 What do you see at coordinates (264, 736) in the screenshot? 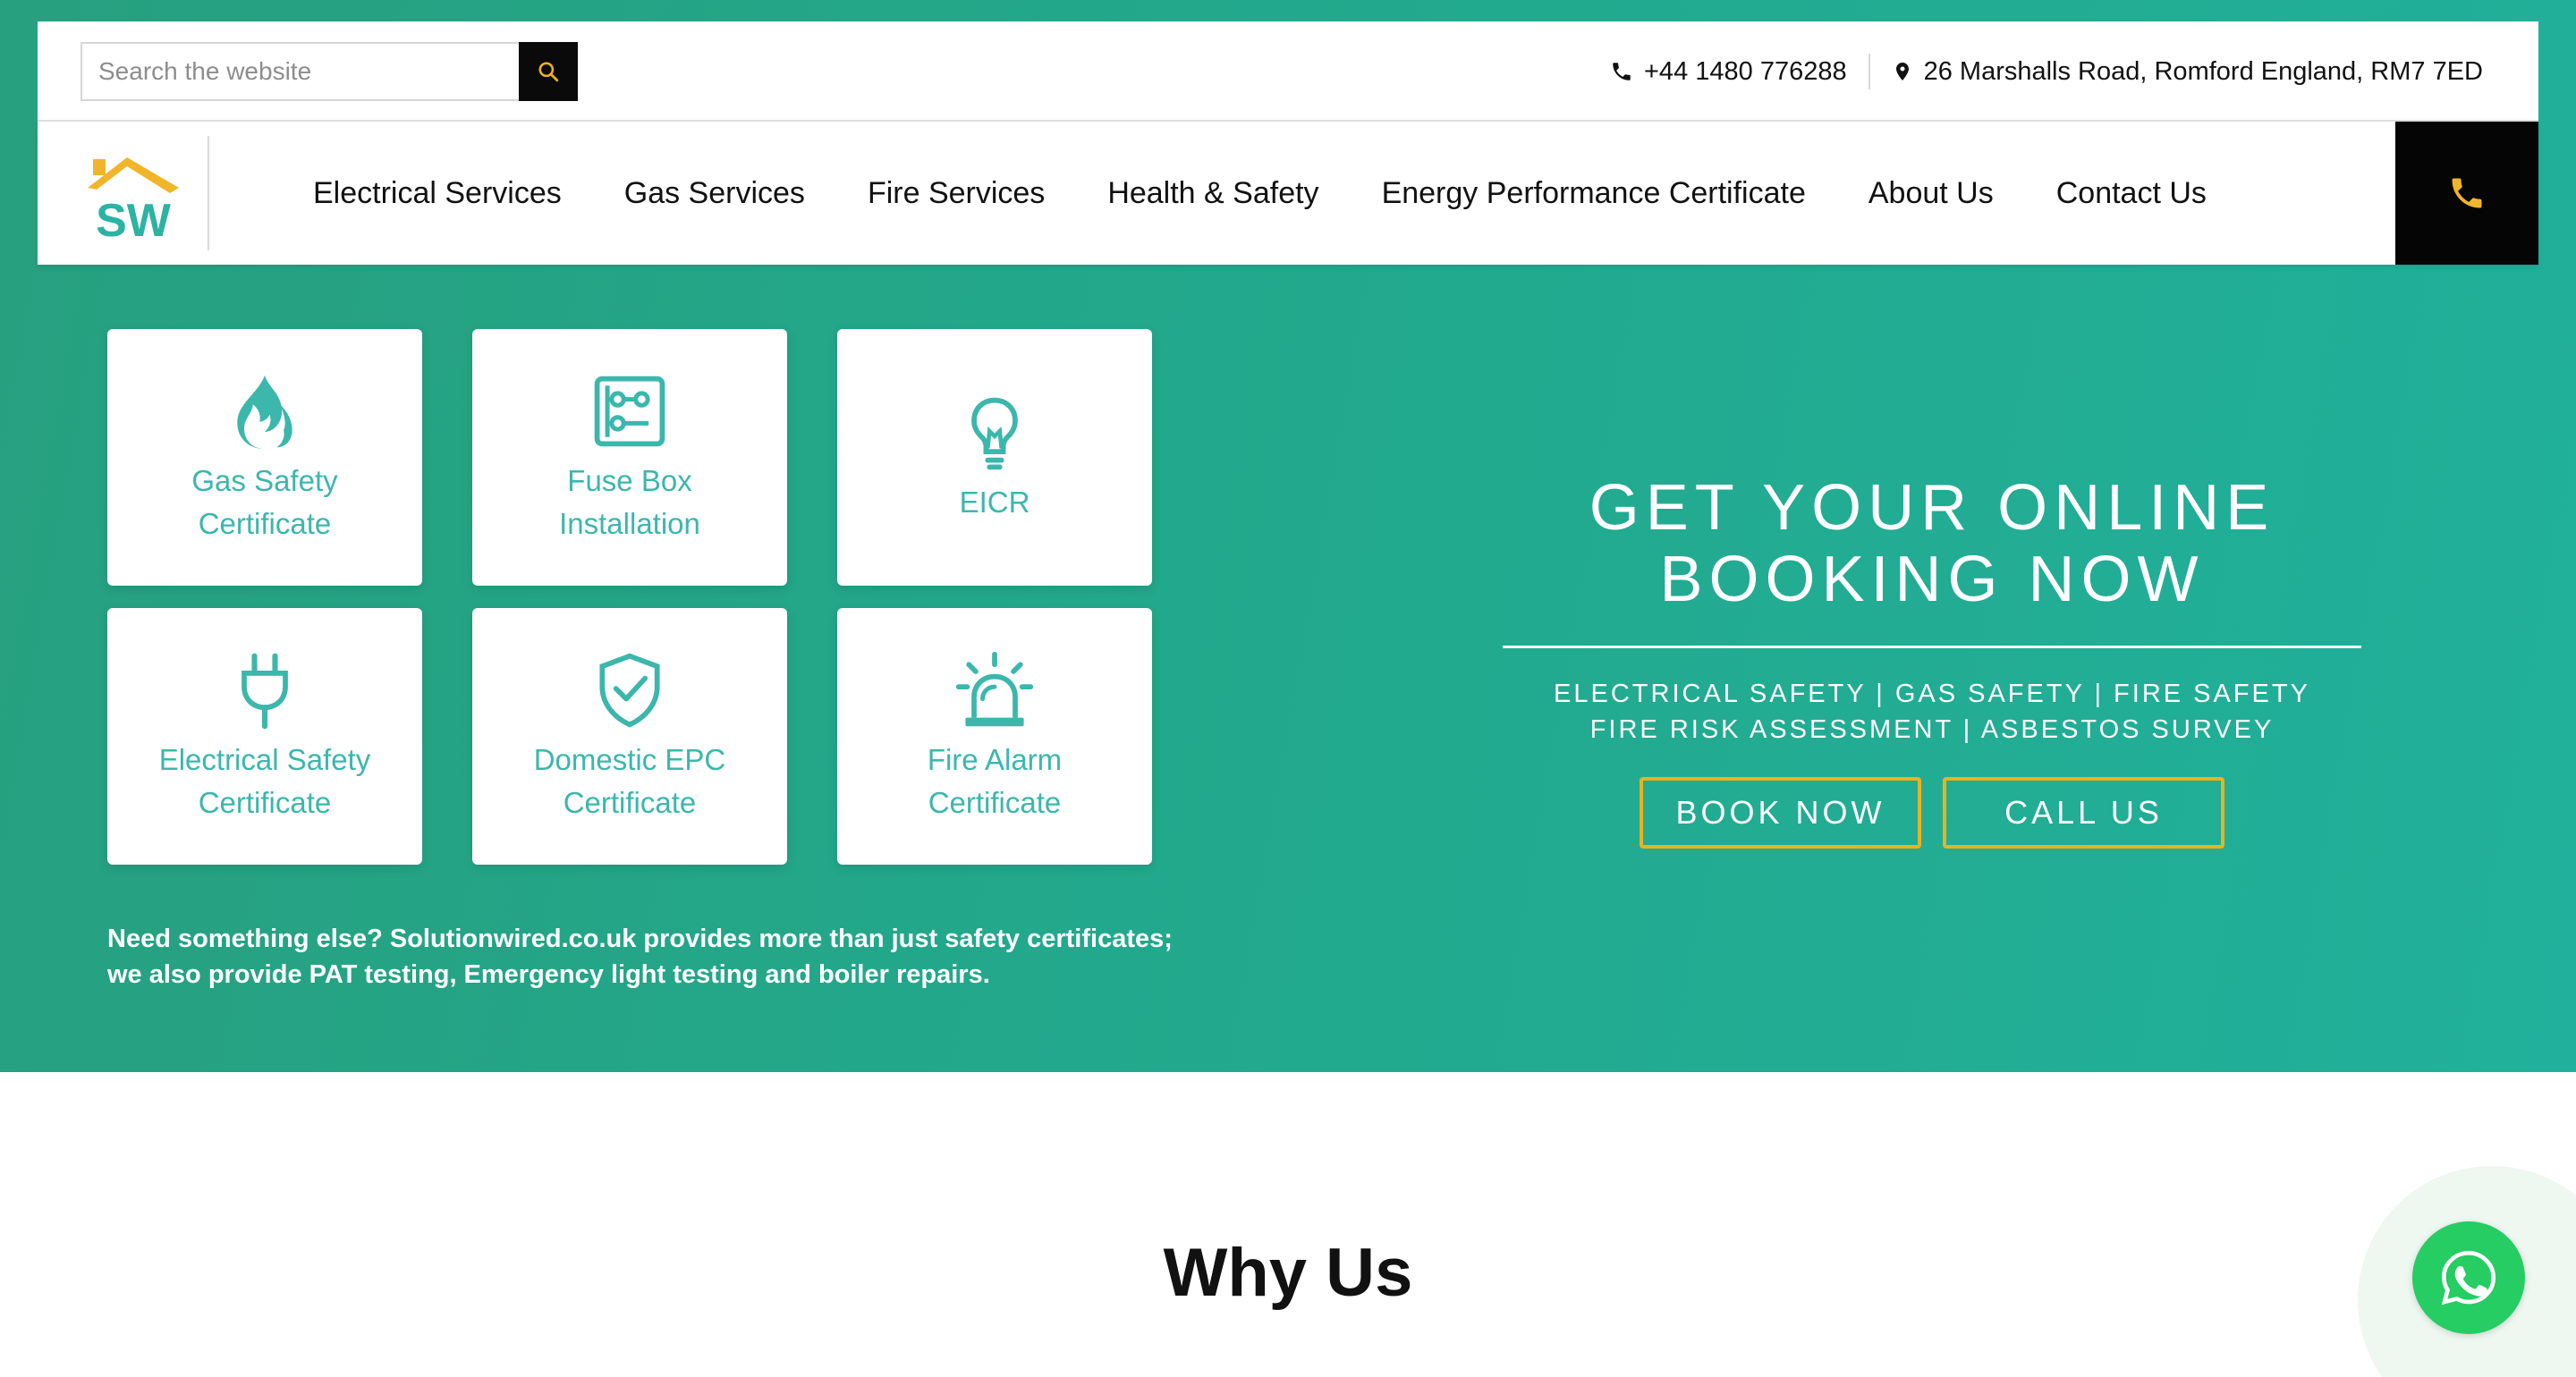
I see `card-electrical-safety-certificate: Electrical Safety Certificate` at bounding box center [264, 736].